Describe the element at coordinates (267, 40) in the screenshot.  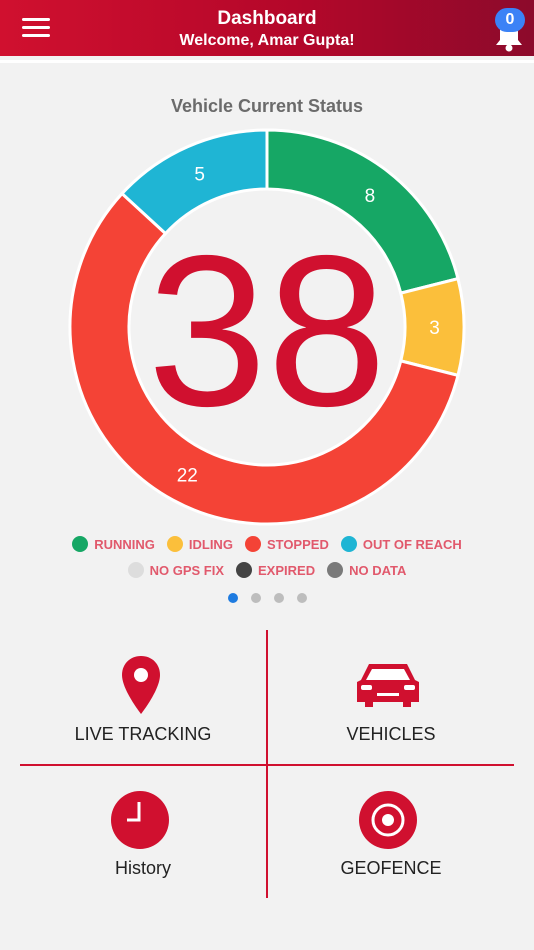
I see `welcome-text: Welcome, Amar Gupta!` at that location.